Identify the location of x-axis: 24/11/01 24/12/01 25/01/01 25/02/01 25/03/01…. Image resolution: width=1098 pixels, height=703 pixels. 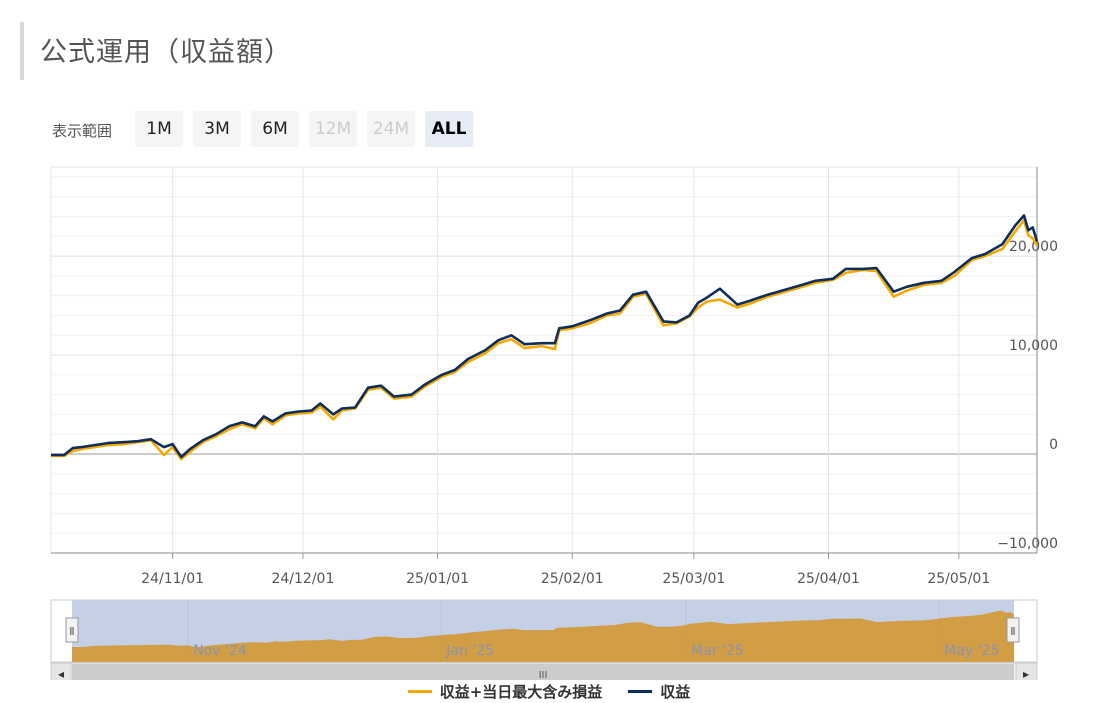
(544, 569).